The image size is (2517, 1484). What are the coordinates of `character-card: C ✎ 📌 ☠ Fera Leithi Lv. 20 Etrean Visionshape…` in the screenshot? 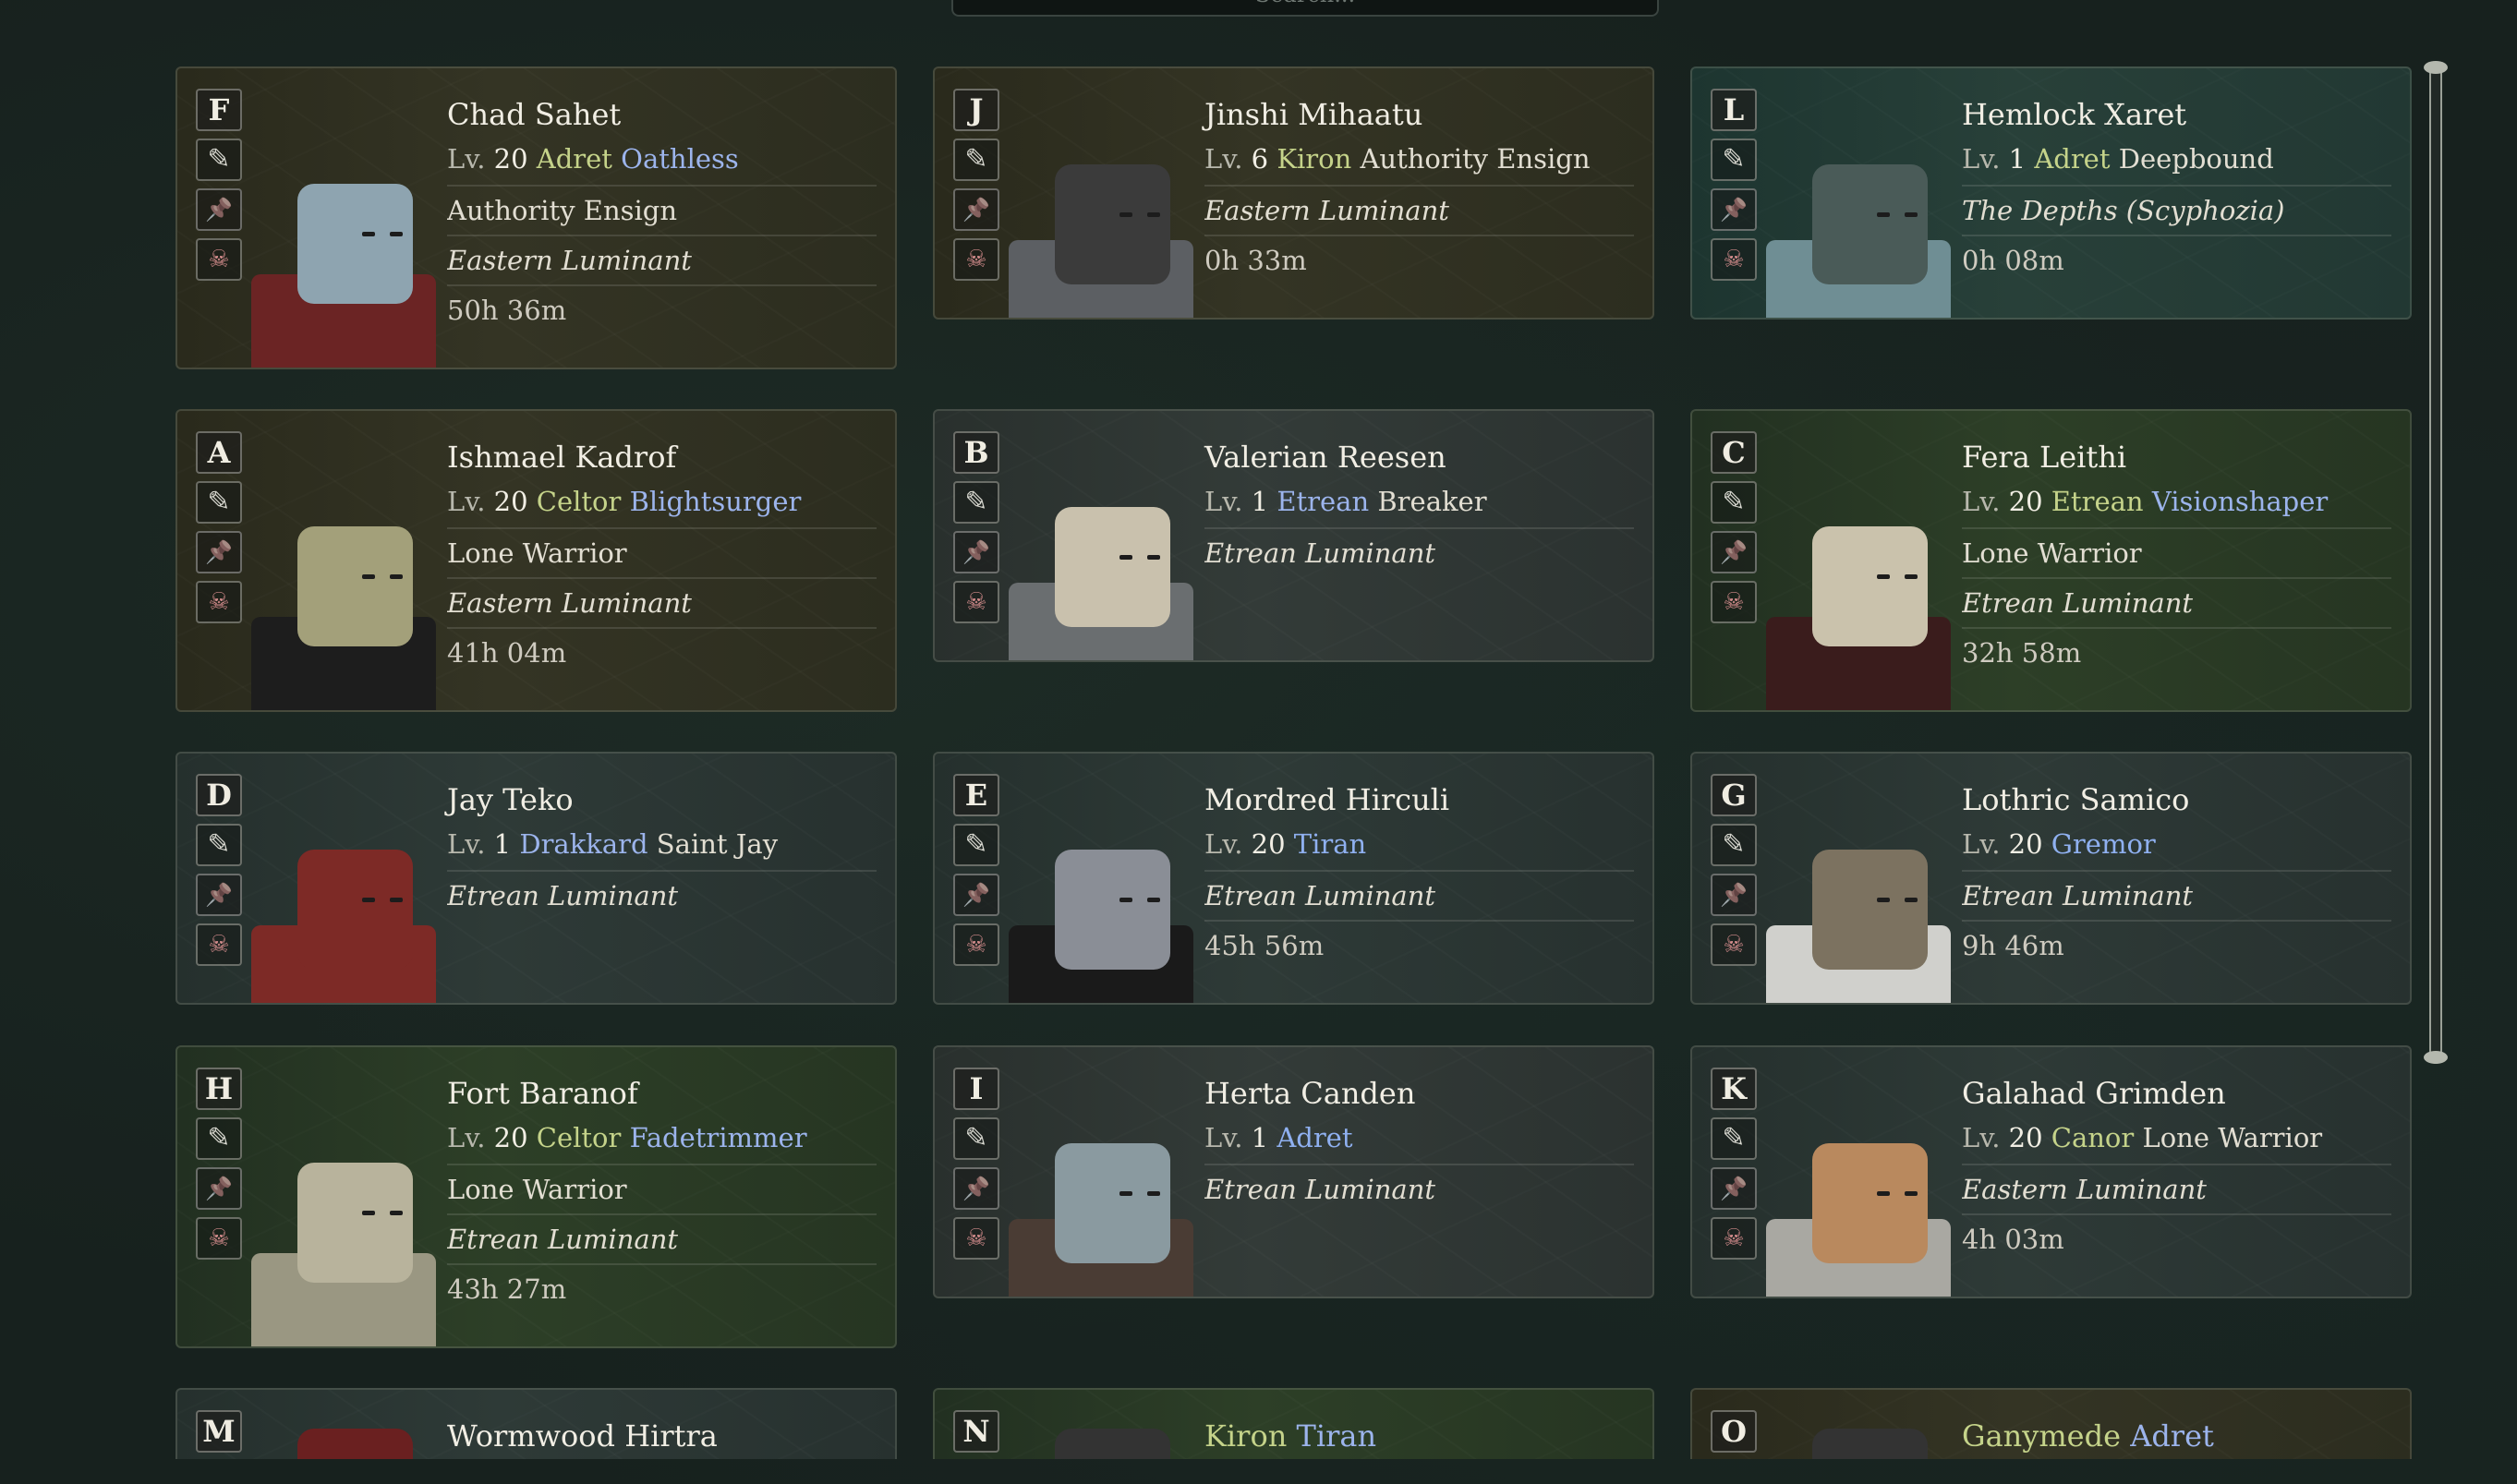 It's located at (2051, 560).